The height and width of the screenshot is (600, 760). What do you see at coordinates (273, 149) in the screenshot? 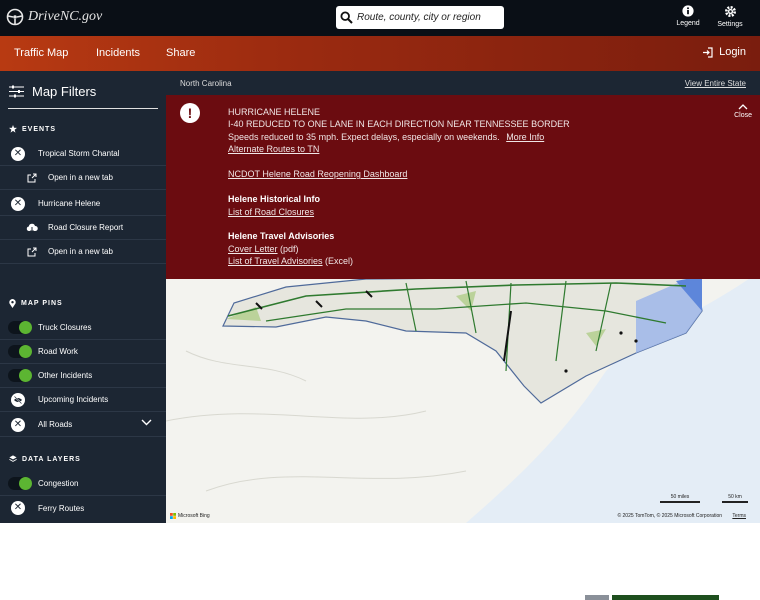
I see `alternate-routes-link: Alternate Routes to TN` at bounding box center [273, 149].